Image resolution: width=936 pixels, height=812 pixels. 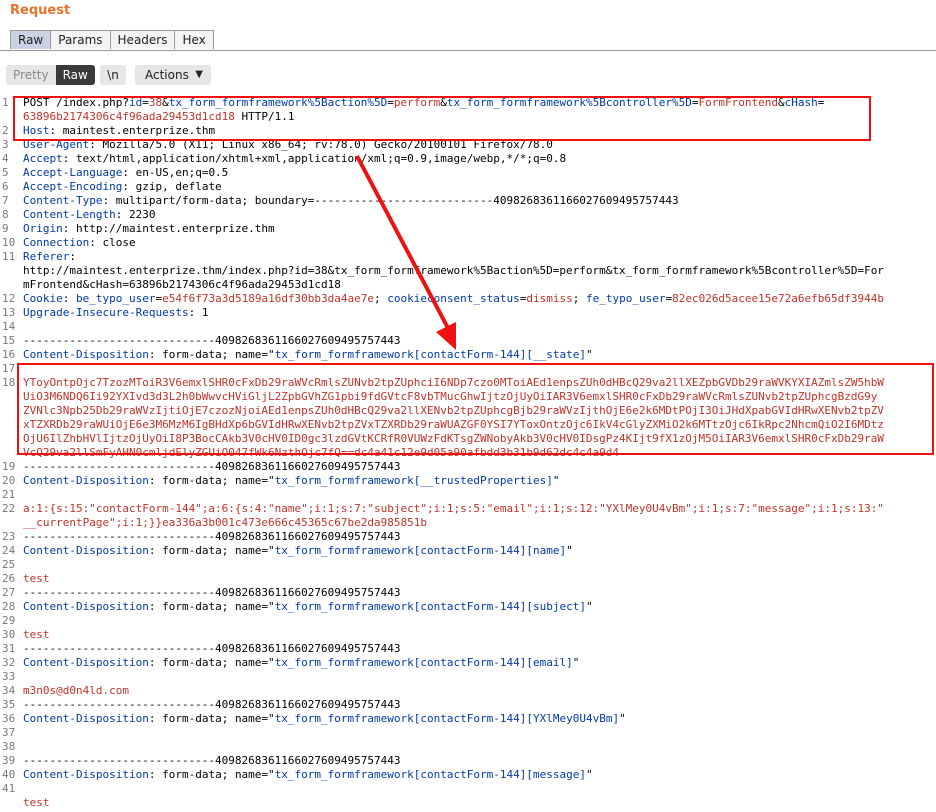 I want to click on line-number: 41, so click(x=9, y=788).